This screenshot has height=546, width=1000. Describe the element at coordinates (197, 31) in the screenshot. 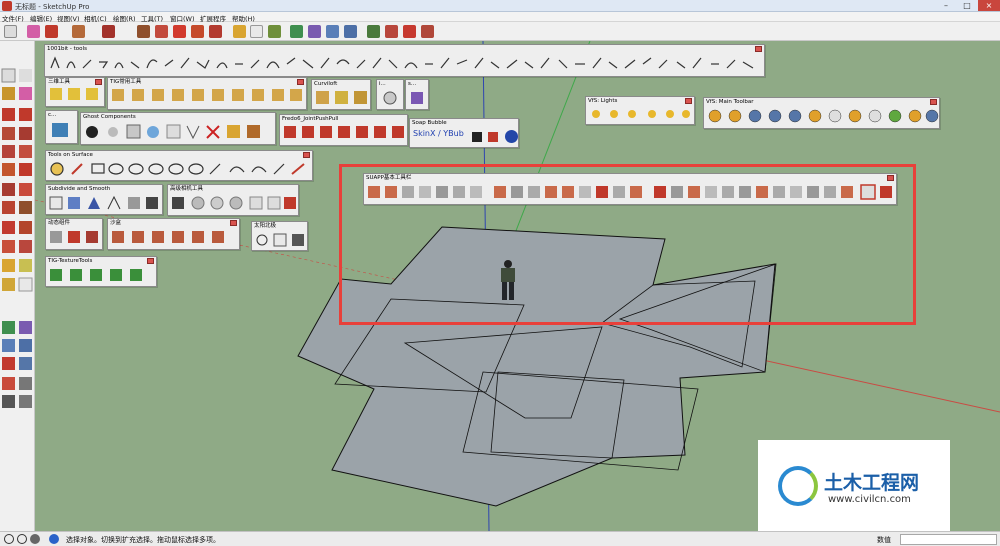

I see `rotate-icon` at that location.